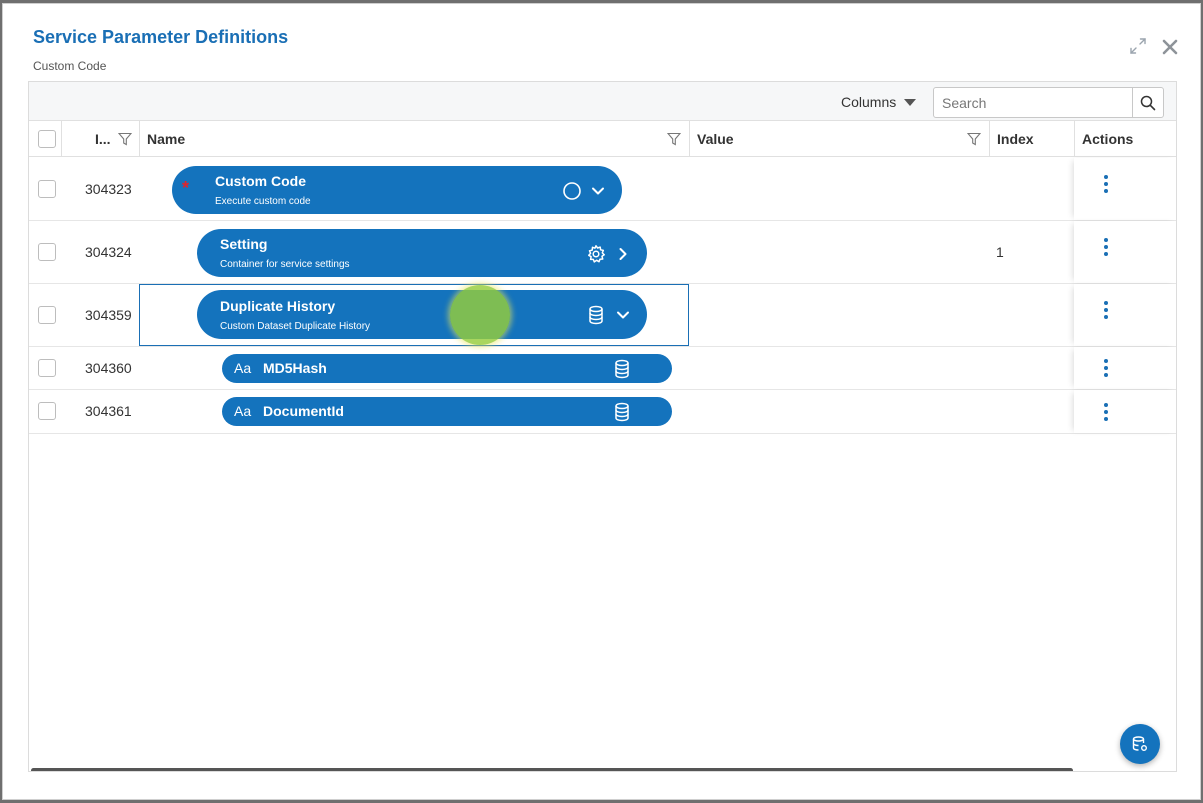 The image size is (1203, 803). Describe the element at coordinates (910, 102) in the screenshot. I see `caret-down-icon` at that location.